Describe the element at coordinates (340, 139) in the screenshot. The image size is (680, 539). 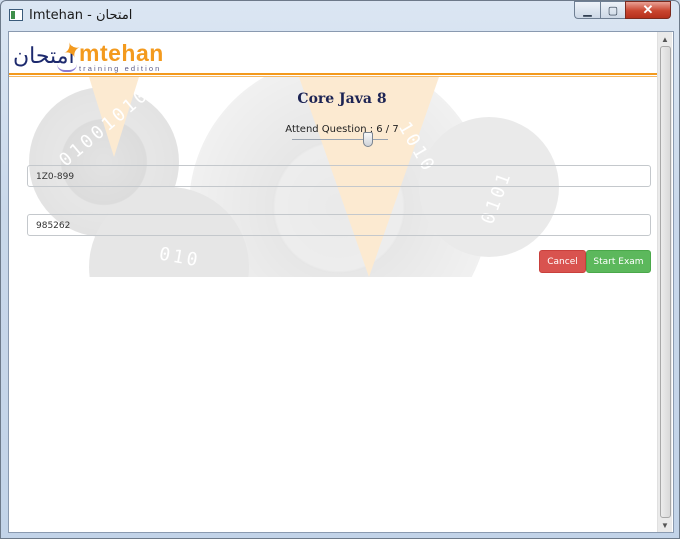
I see `question-slider-track` at that location.